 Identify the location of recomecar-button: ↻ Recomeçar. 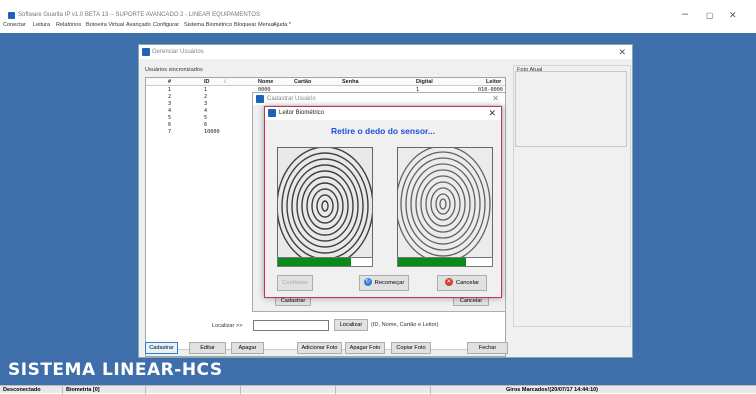
(384, 283).